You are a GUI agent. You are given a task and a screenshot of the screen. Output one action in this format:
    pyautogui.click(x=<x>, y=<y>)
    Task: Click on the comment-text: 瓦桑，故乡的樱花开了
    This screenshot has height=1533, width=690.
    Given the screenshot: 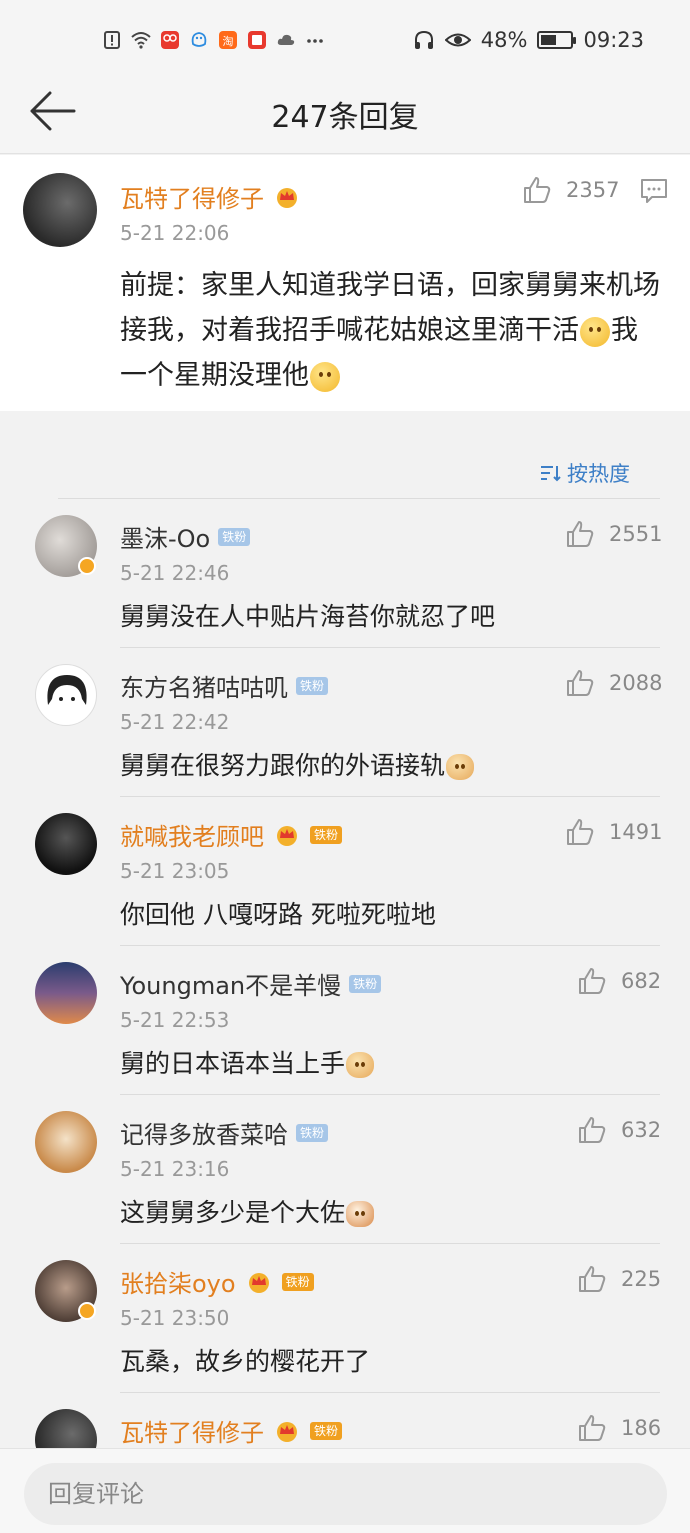 What is the action you would take?
    pyautogui.click(x=245, y=1361)
    